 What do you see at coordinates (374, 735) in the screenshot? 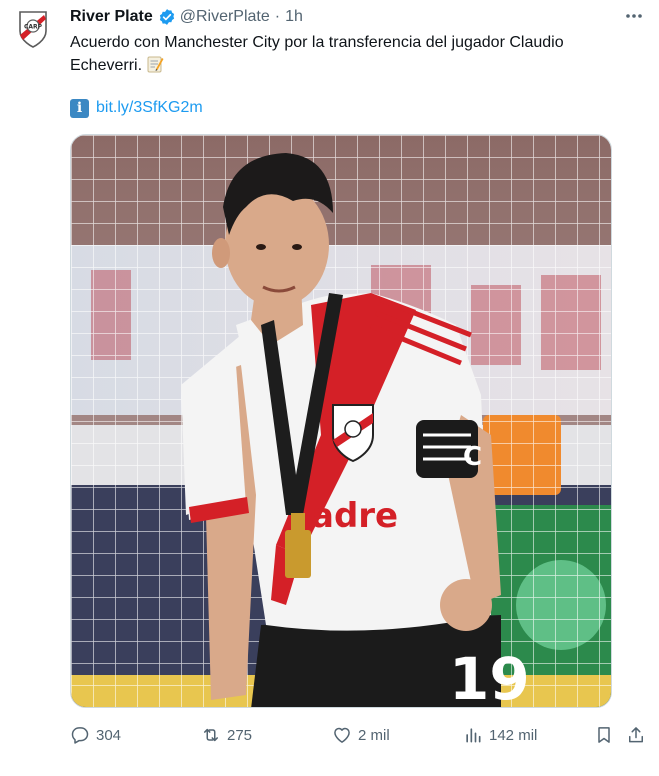
I see `like-count: 2 mil` at bounding box center [374, 735].